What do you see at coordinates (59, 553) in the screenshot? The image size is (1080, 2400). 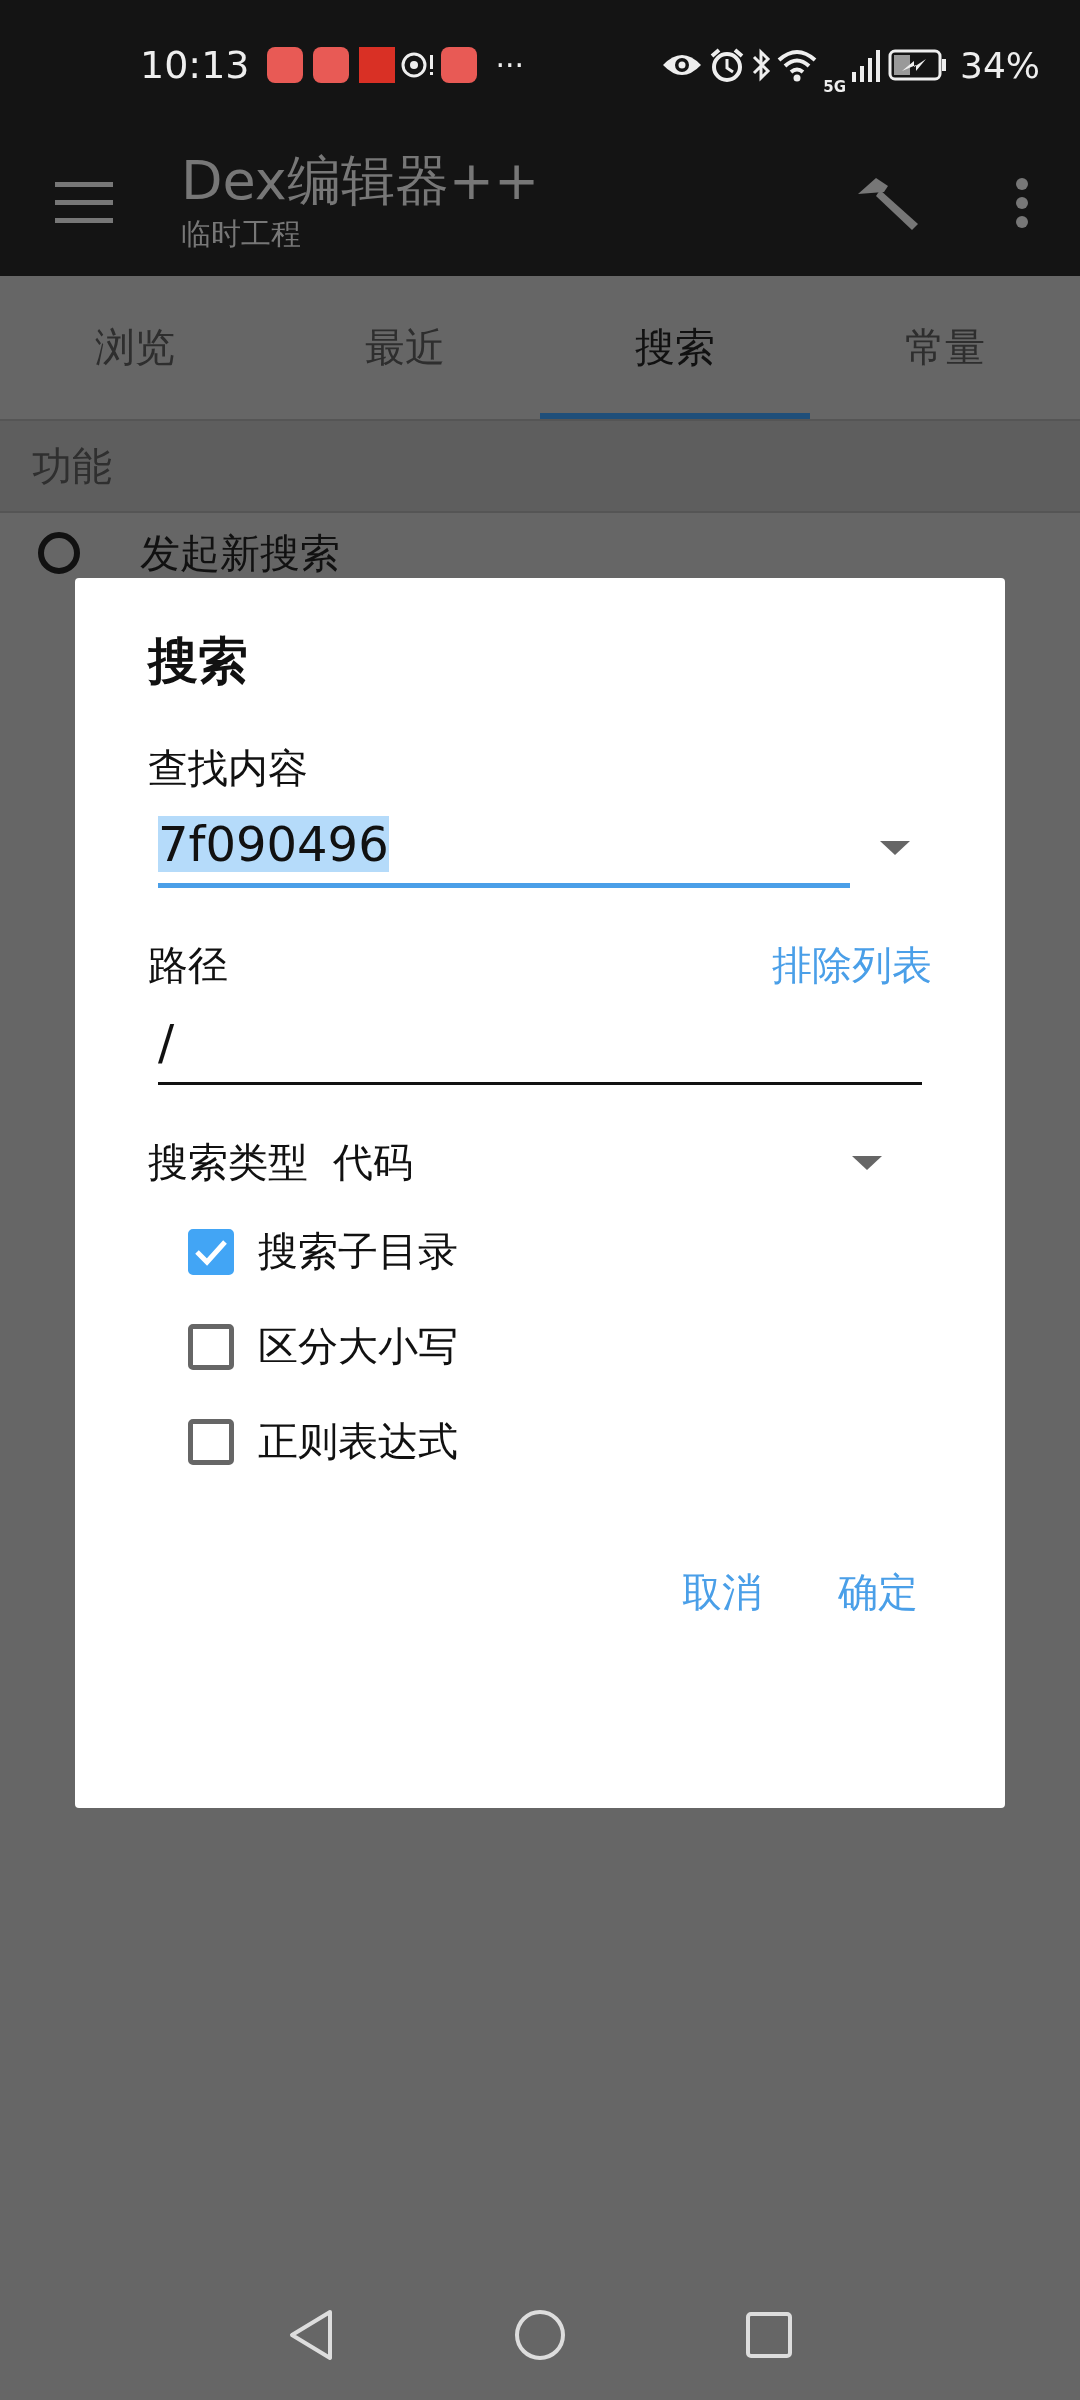 I see `circle-icon` at bounding box center [59, 553].